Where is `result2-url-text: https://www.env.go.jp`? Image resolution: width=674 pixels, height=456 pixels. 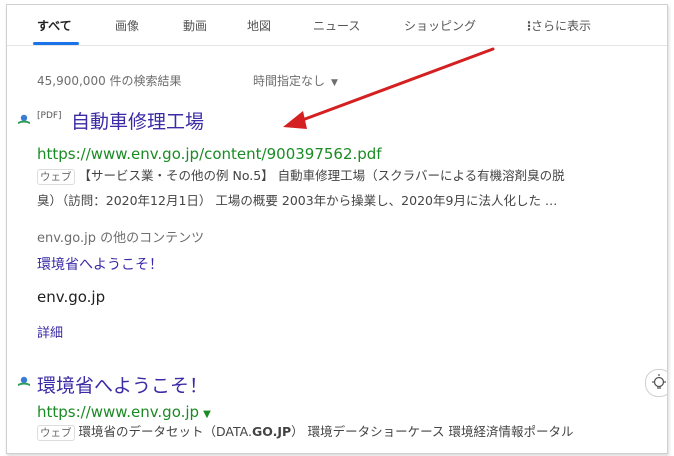 result2-url-text: https://www.env.go.jp is located at coordinates (118, 412).